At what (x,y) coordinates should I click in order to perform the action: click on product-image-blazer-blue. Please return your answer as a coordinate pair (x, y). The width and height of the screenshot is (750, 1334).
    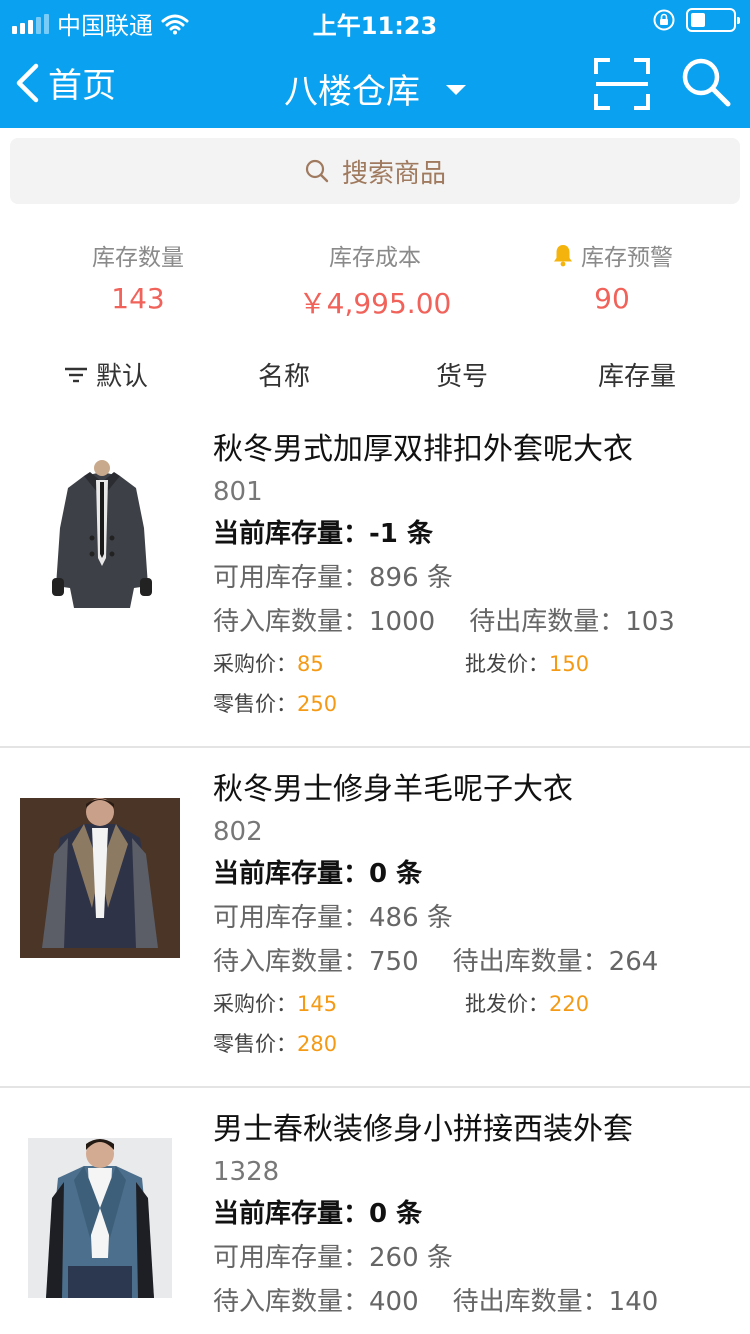
    Looking at the image, I should click on (100, 1218).